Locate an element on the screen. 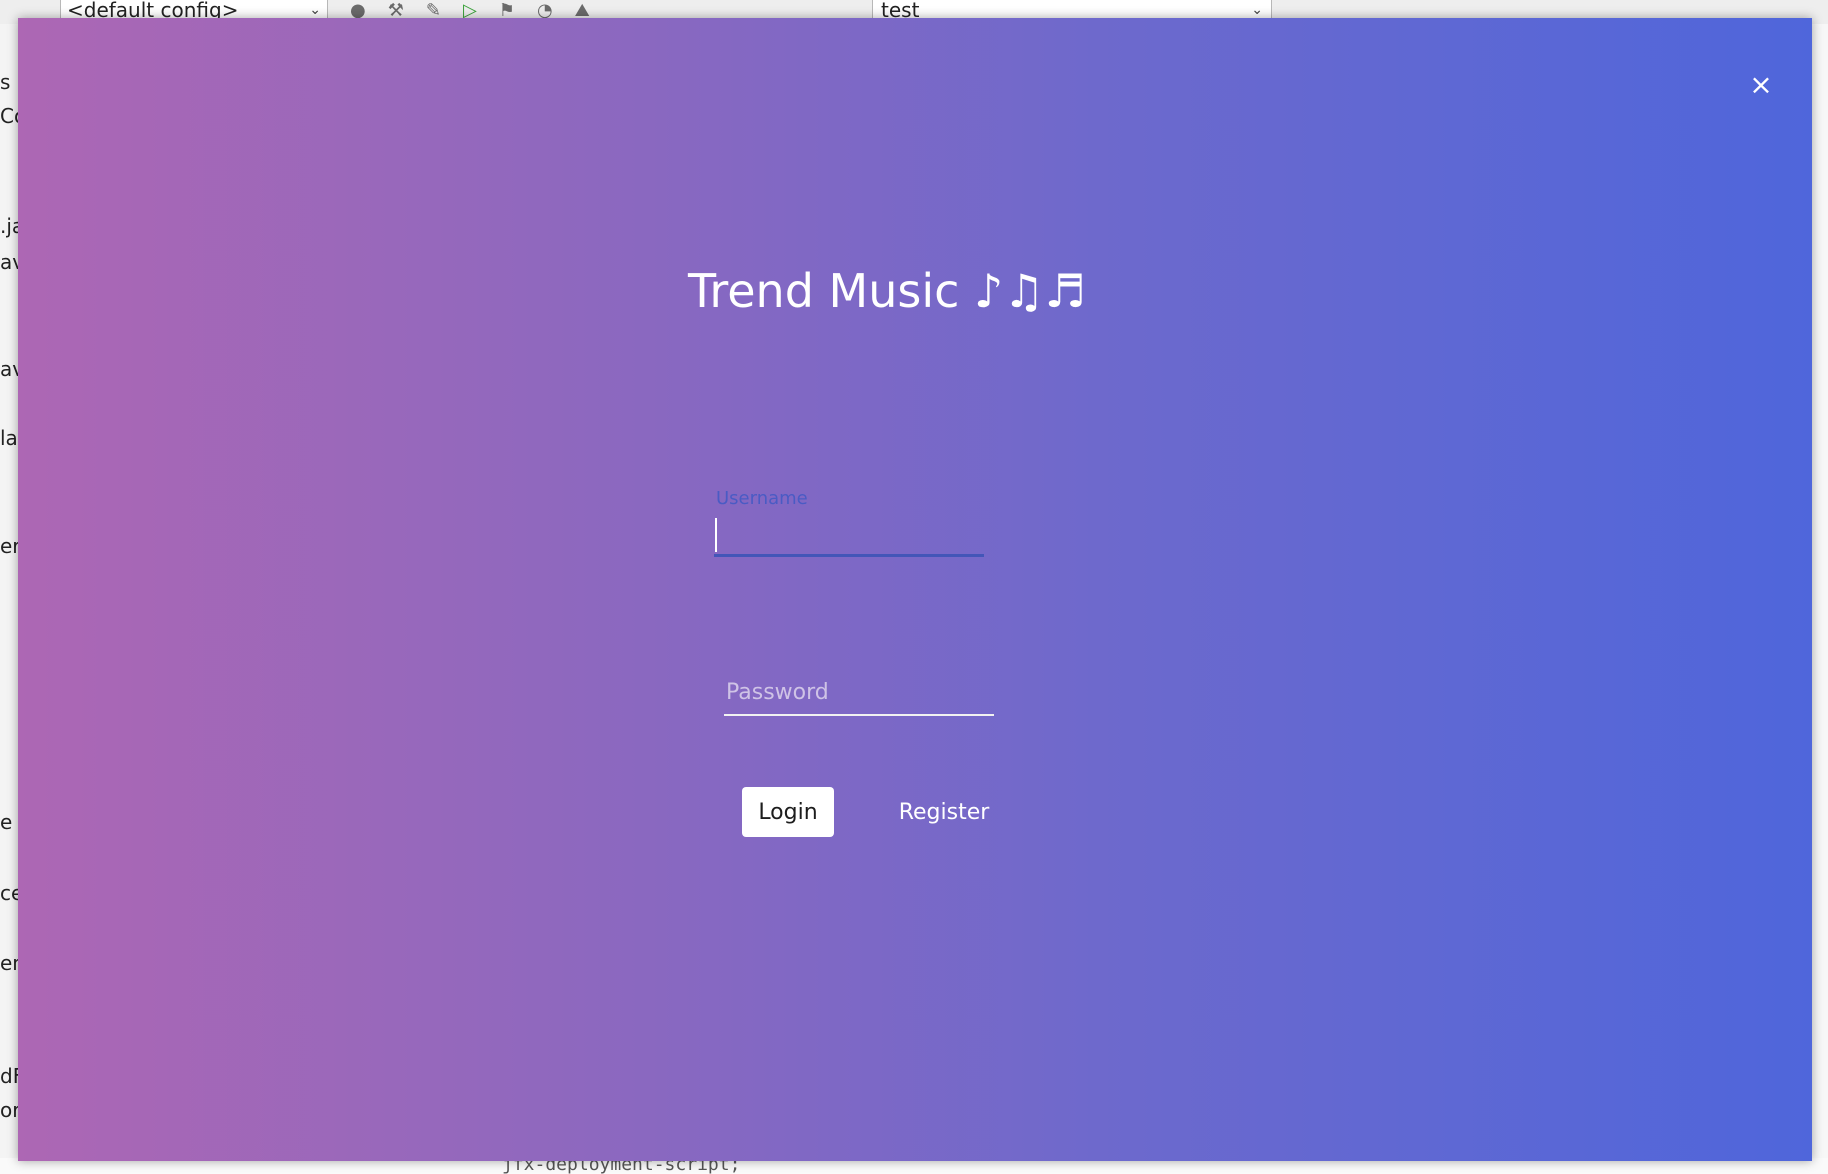 The width and height of the screenshot is (1828, 1174). username-label: Username is located at coordinates (762, 498).